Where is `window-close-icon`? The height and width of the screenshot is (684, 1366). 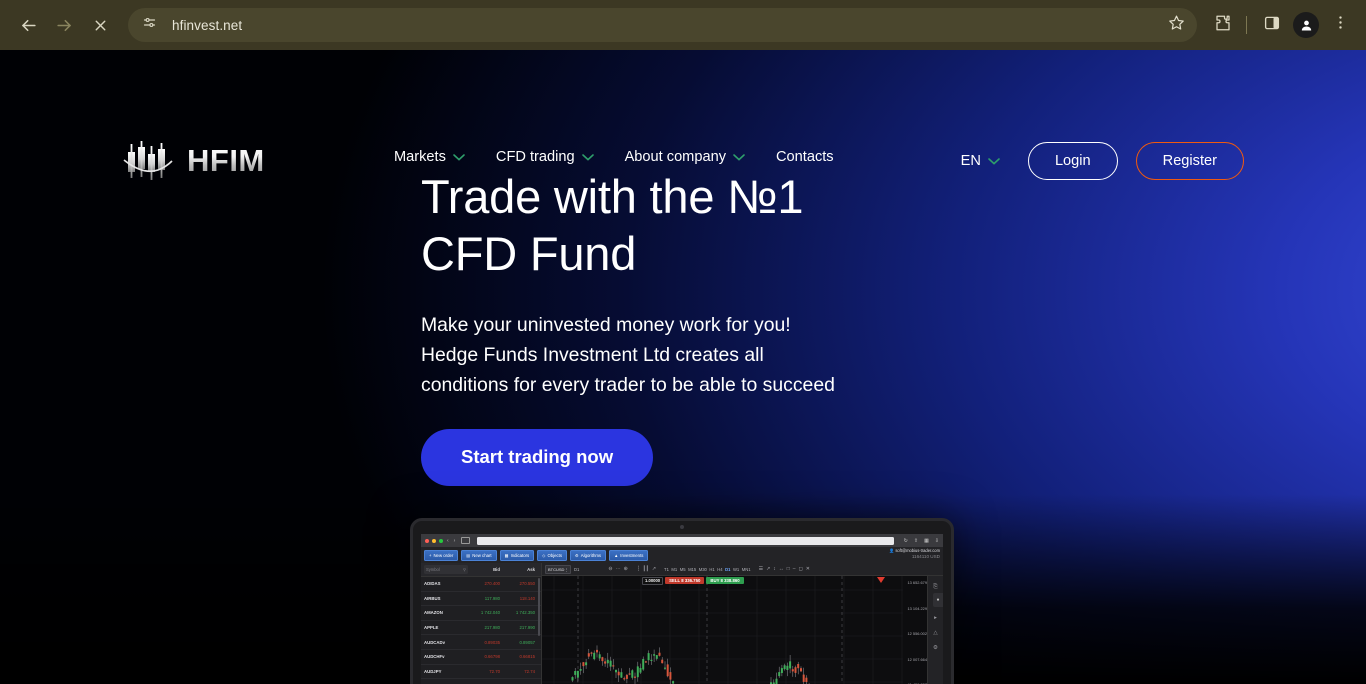 window-close-icon is located at coordinates (427, 540).